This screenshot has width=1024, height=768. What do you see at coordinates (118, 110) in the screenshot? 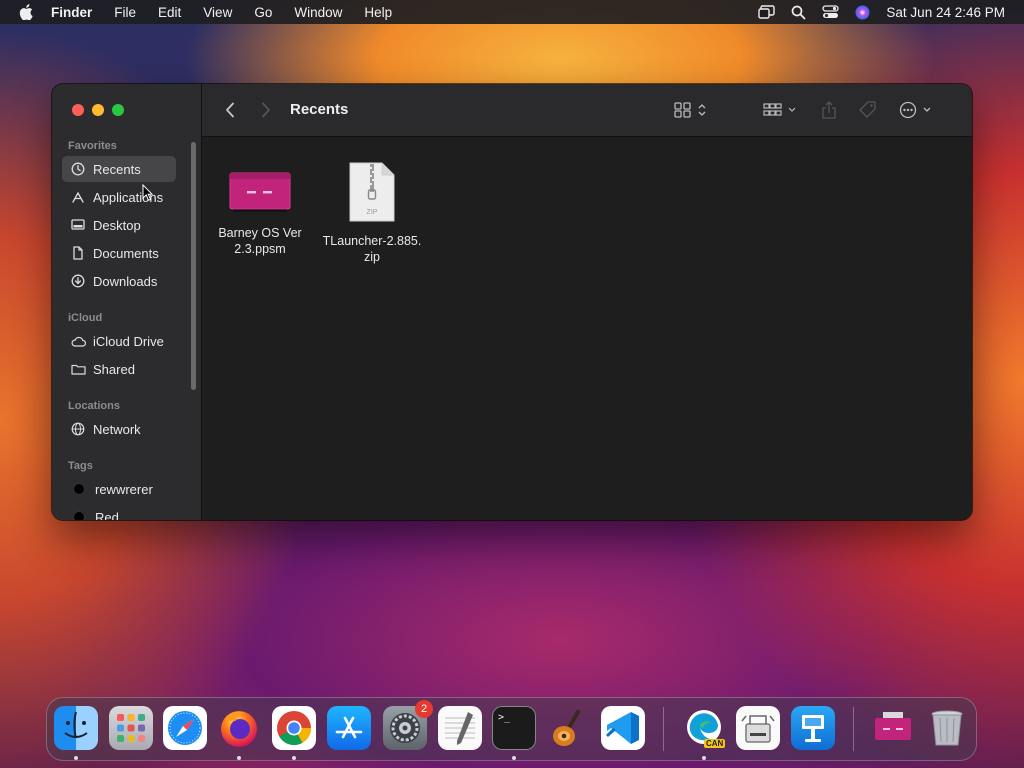
I see `zoom-window-button` at bounding box center [118, 110].